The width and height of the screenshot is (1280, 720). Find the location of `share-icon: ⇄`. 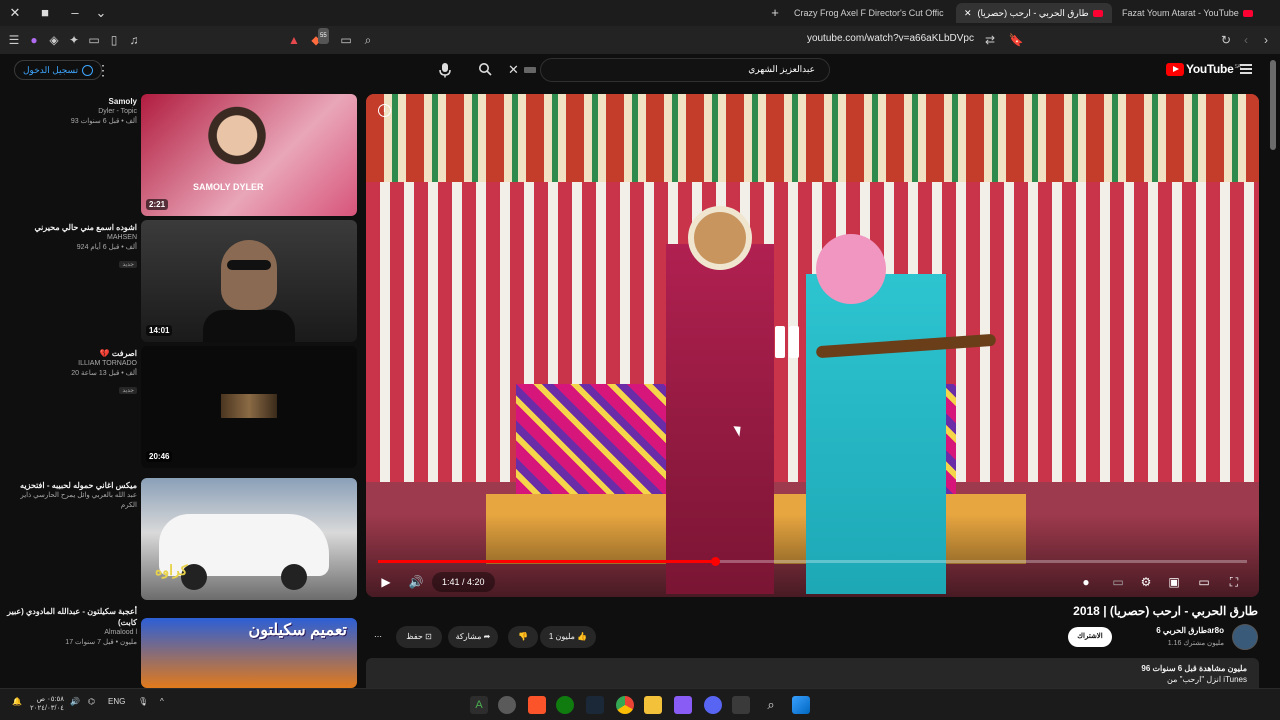

share-icon: ⇄ is located at coordinates (990, 40).